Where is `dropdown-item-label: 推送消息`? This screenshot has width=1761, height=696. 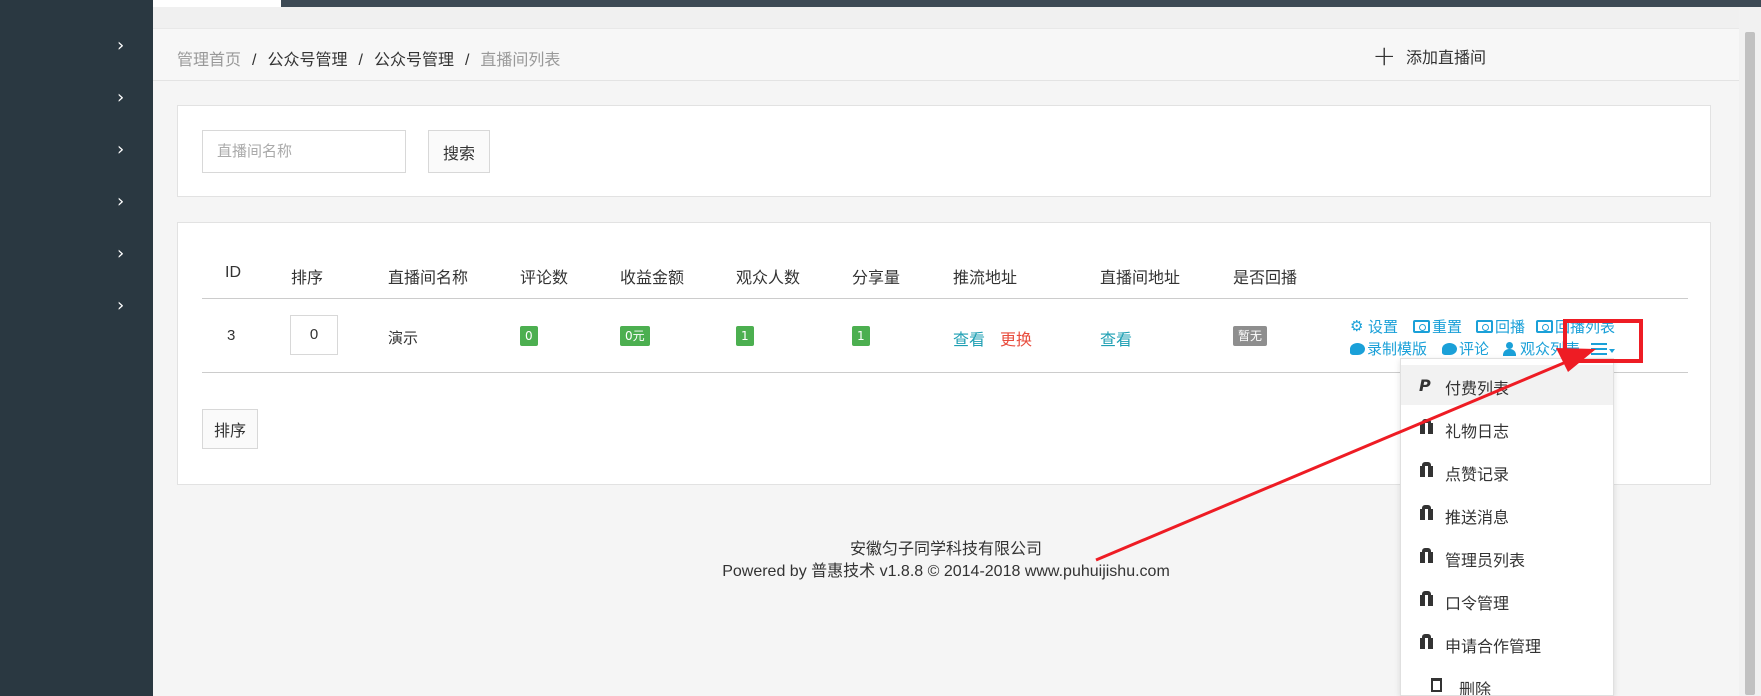 dropdown-item-label: 推送消息 is located at coordinates (1477, 518).